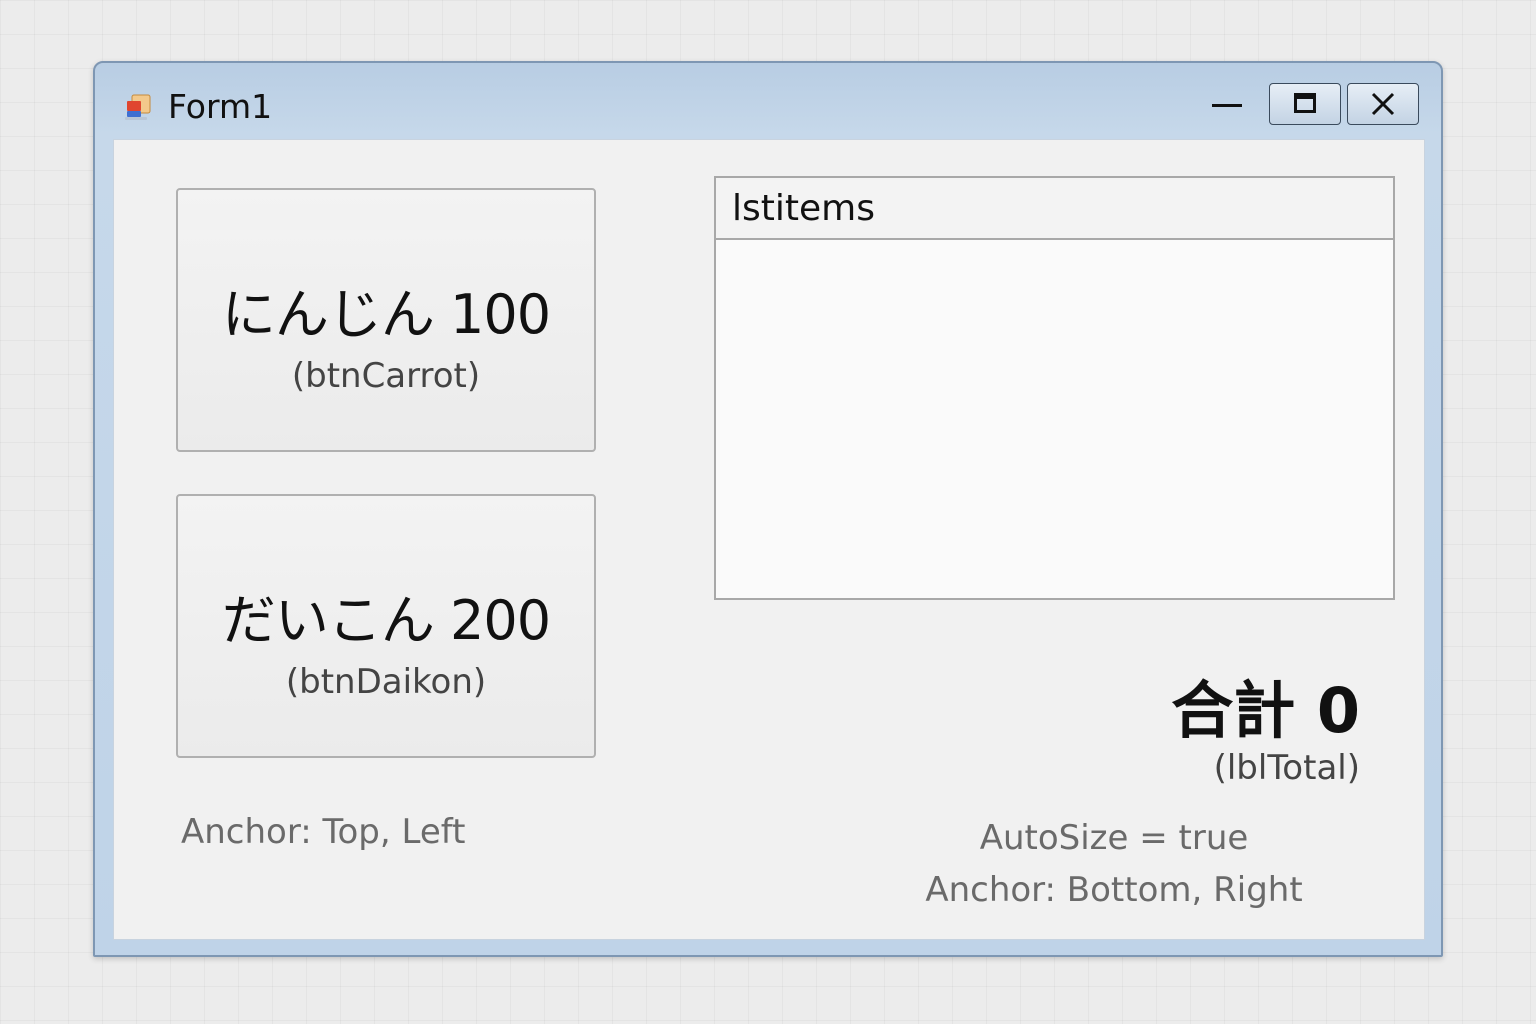  I want to click on close-icon, so click(1383, 104).